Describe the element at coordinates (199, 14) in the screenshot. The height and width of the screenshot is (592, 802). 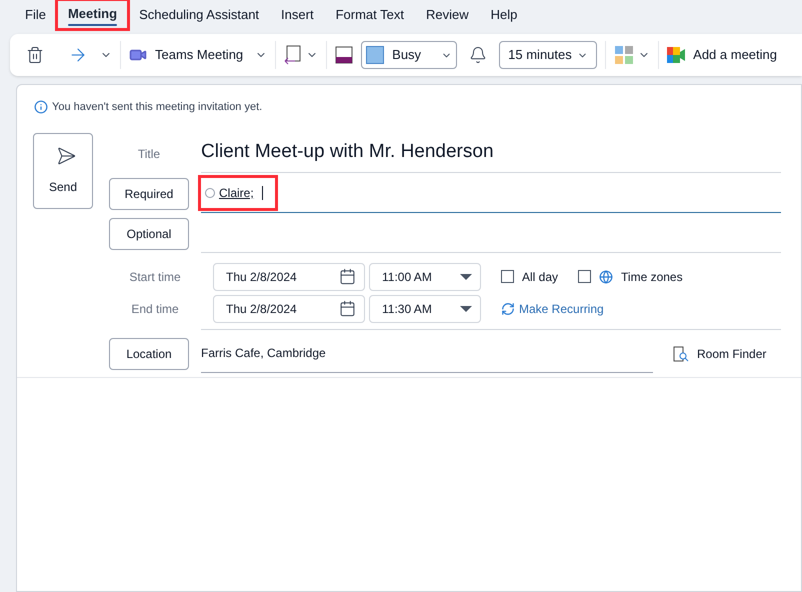
I see `menu-tab: Scheduling Assistant` at that location.